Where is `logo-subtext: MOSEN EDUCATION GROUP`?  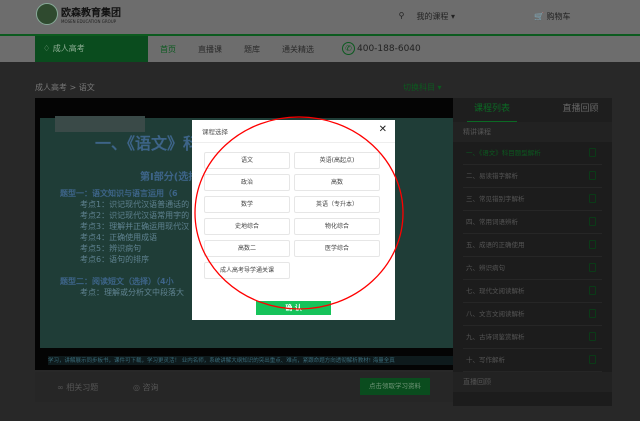 logo-subtext: MOSEN EDUCATION GROUP is located at coordinates (89, 21).